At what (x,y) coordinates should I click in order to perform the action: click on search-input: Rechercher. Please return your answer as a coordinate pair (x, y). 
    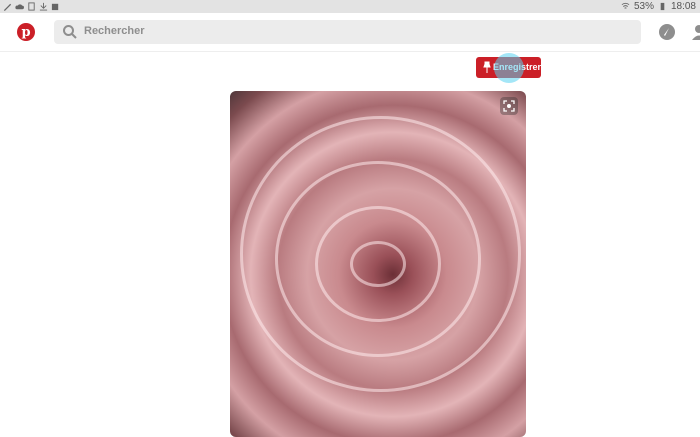
    Looking at the image, I should click on (114, 31).